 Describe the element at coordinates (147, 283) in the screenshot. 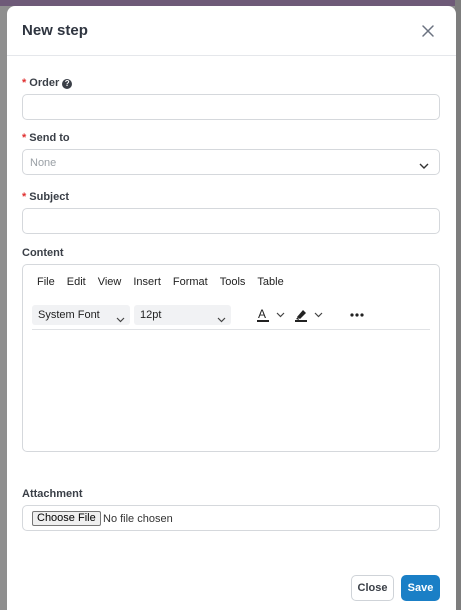

I see `menu-insert: Insert` at that location.